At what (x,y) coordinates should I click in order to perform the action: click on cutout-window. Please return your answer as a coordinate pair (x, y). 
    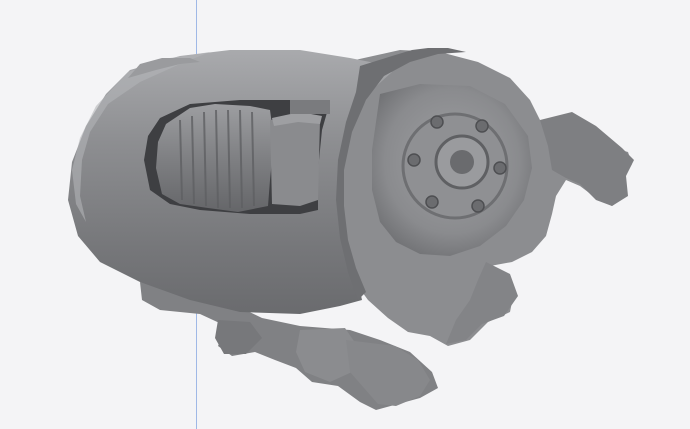
    Looking at the image, I should click on (237, 157).